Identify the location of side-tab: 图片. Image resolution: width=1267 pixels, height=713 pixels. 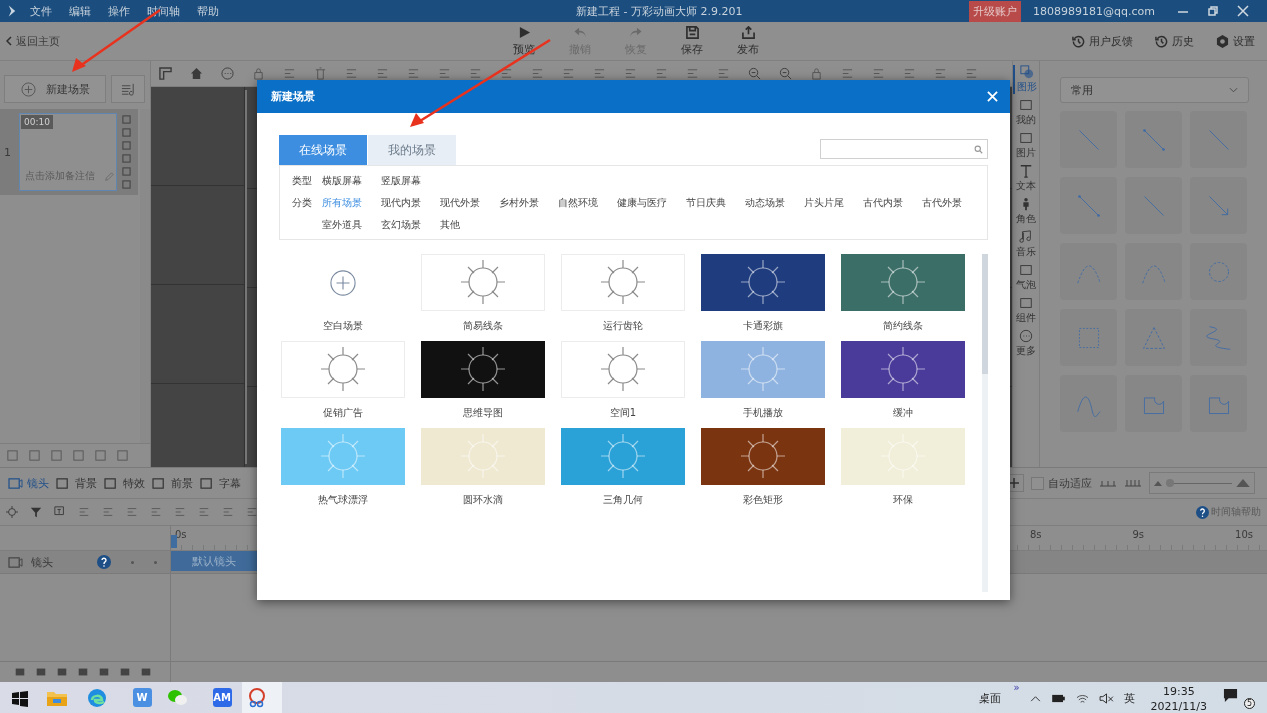
(1026, 145).